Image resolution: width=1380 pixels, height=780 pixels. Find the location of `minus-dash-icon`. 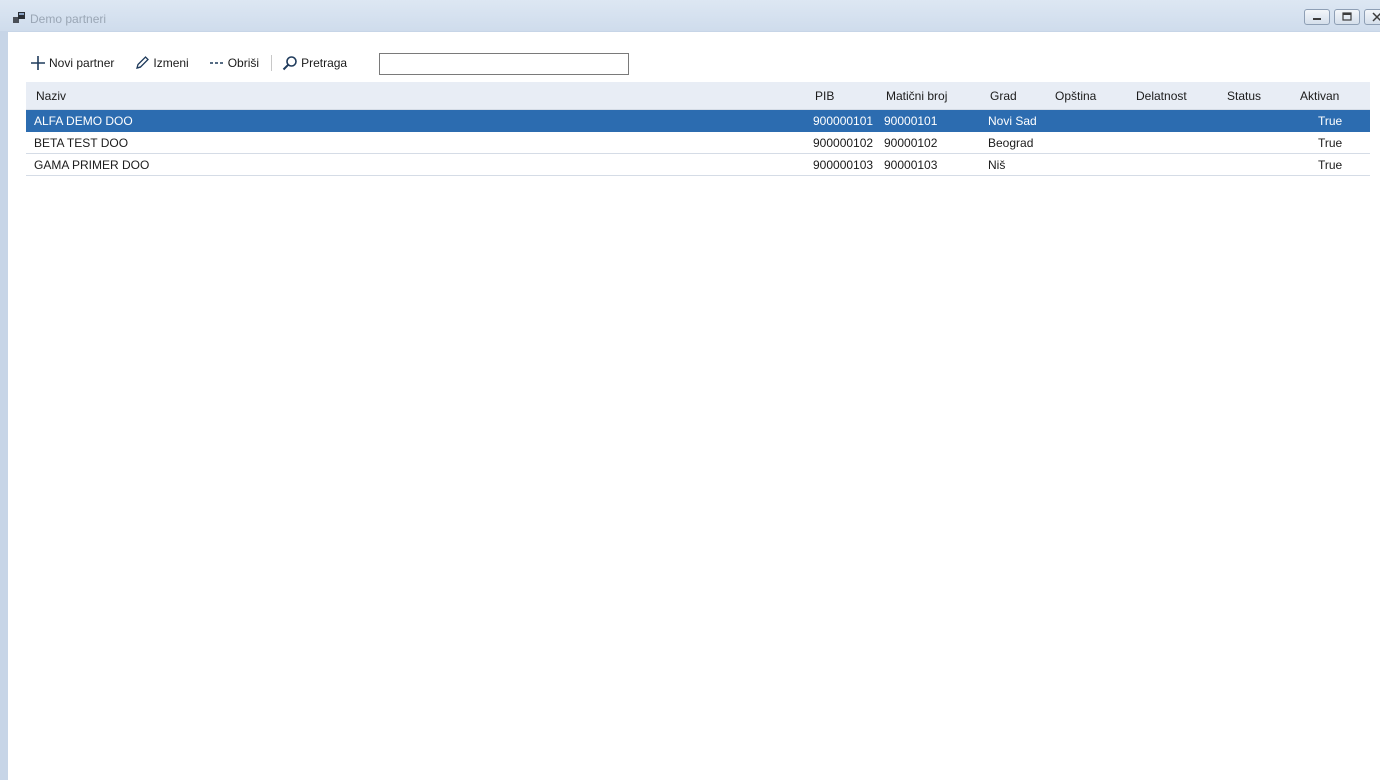

minus-dash-icon is located at coordinates (216, 63).